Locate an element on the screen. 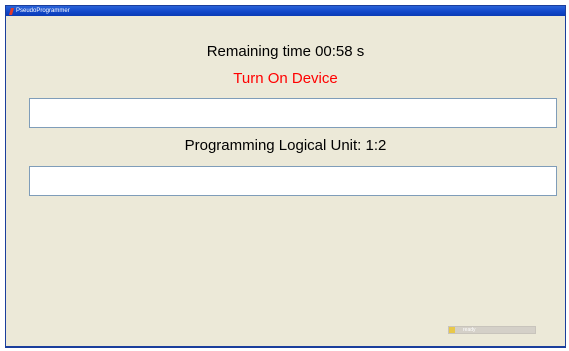  window-bottom-border is located at coordinates (285, 346).